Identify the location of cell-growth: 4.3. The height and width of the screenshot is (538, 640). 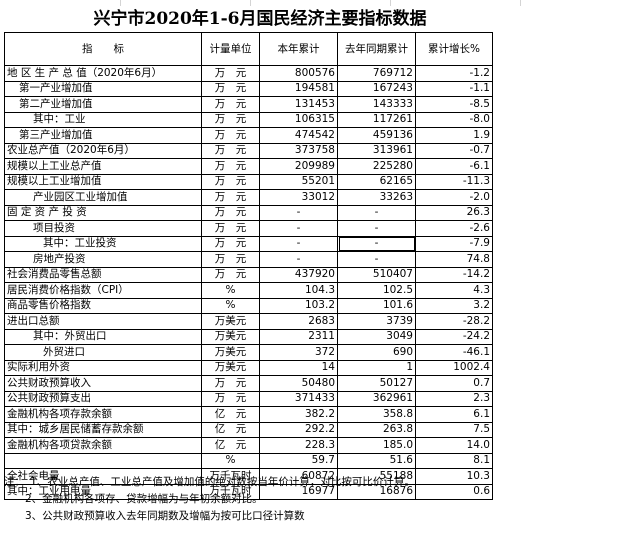
(454, 290).